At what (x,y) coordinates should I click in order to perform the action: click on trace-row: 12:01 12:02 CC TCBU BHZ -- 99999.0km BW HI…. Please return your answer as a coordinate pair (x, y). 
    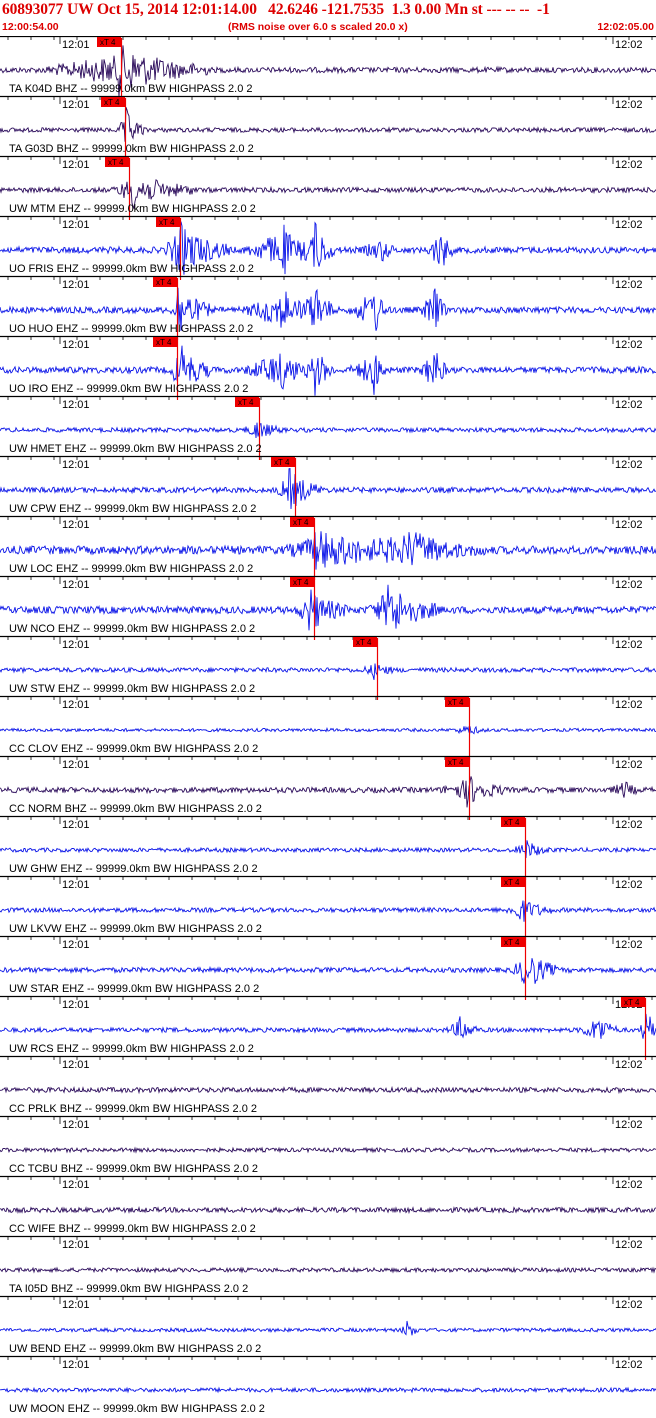
    Looking at the image, I should click on (328, 1145).